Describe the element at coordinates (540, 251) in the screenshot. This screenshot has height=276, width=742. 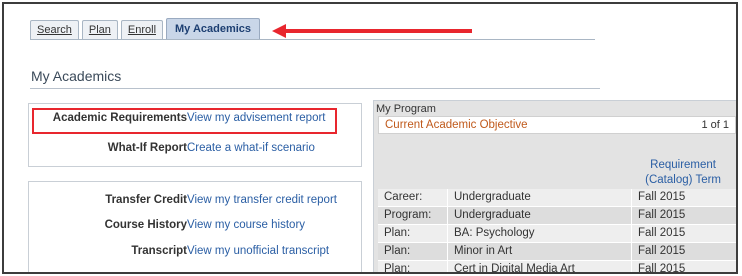
I see `row-value: Minor in Art` at that location.